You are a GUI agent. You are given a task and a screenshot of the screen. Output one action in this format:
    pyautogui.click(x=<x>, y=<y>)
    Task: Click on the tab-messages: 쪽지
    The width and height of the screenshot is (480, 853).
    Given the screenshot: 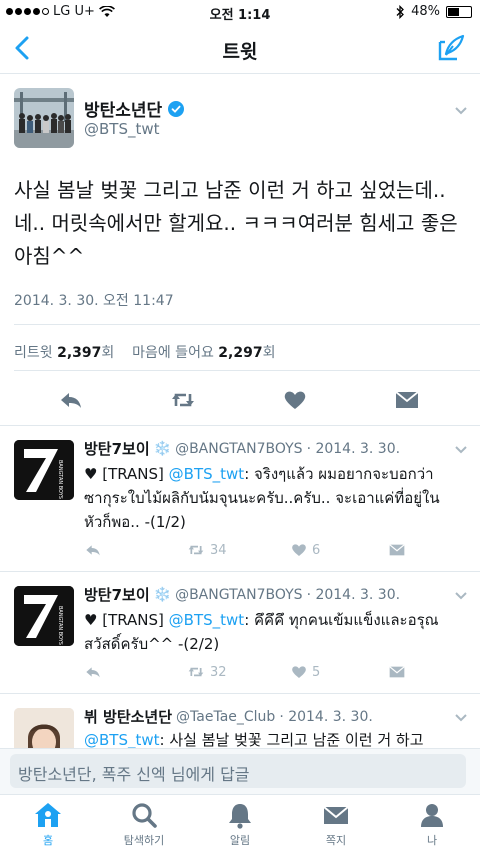 What is the action you would take?
    pyautogui.click(x=336, y=824)
    